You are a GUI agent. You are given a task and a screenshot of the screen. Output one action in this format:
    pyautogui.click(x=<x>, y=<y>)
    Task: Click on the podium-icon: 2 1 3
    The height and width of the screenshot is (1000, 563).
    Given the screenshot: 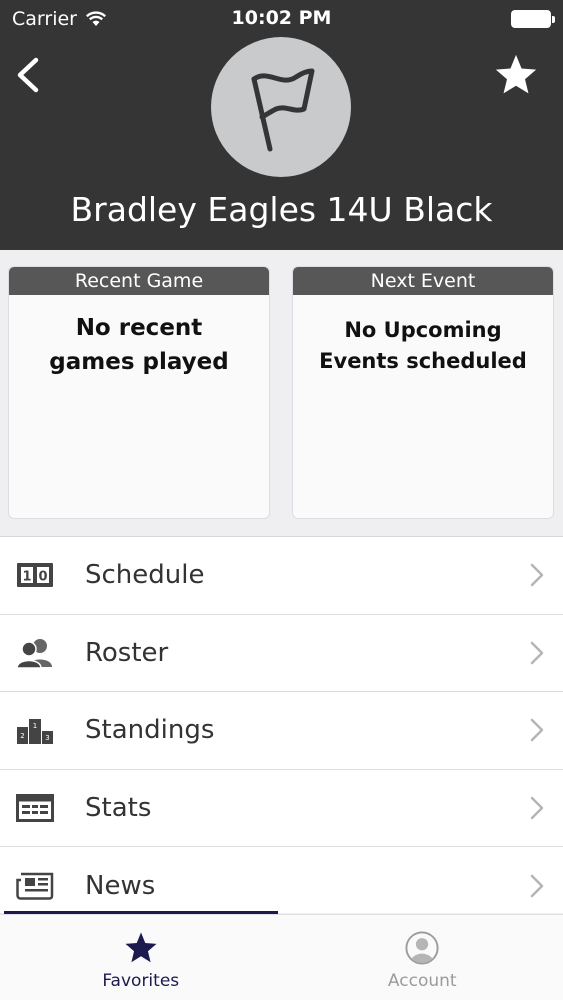 What is the action you would take?
    pyautogui.click(x=35, y=730)
    